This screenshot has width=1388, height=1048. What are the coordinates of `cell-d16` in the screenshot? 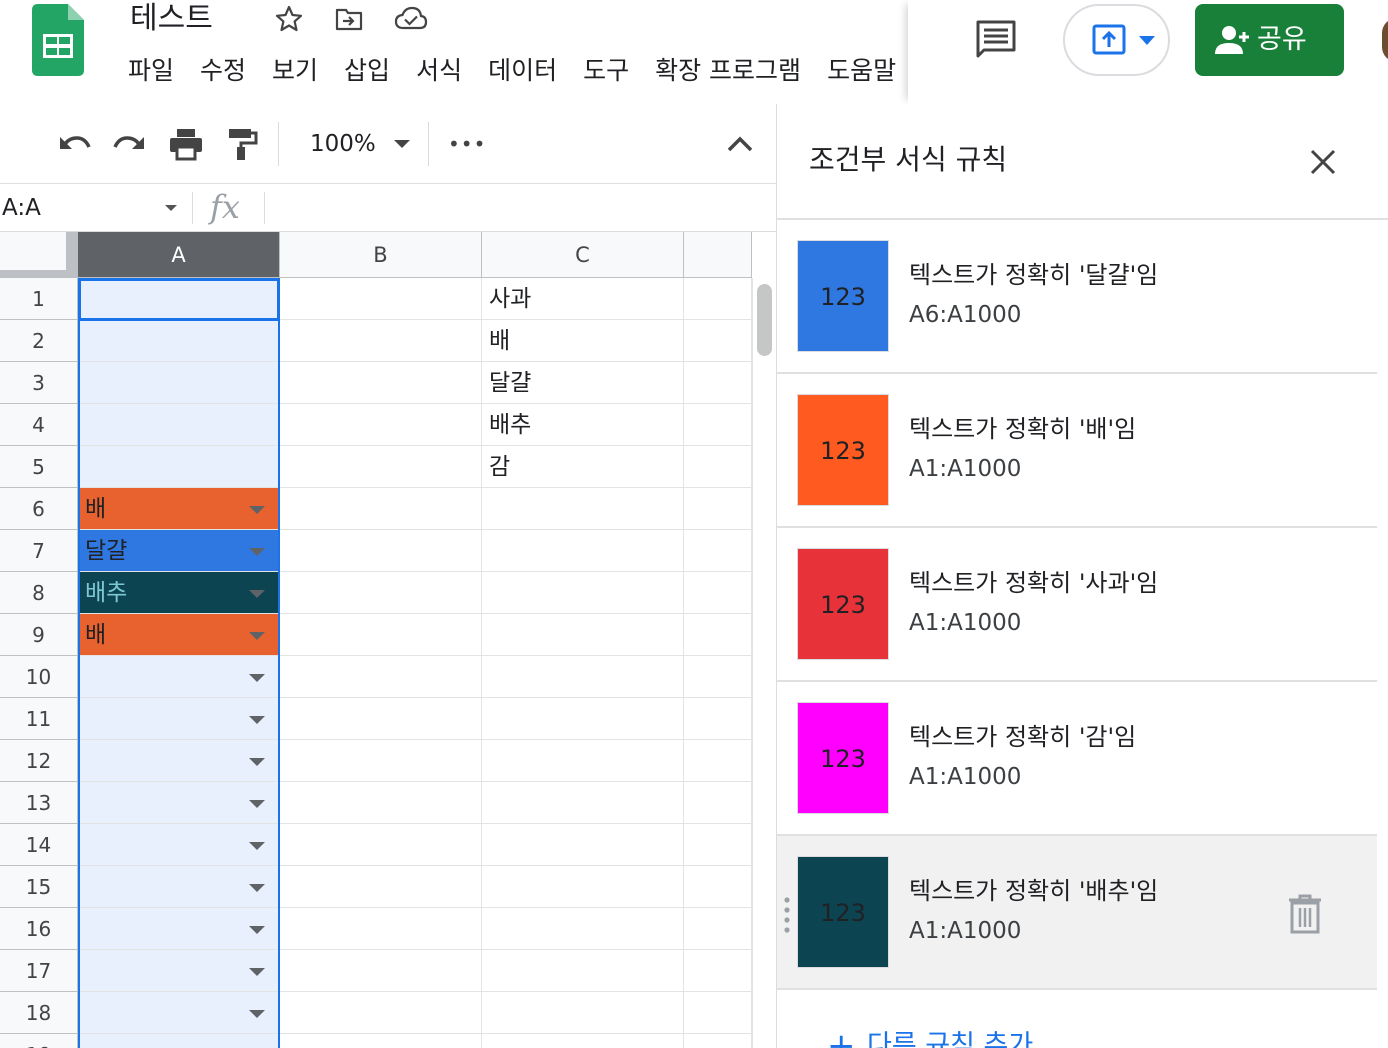 It's located at (718, 929).